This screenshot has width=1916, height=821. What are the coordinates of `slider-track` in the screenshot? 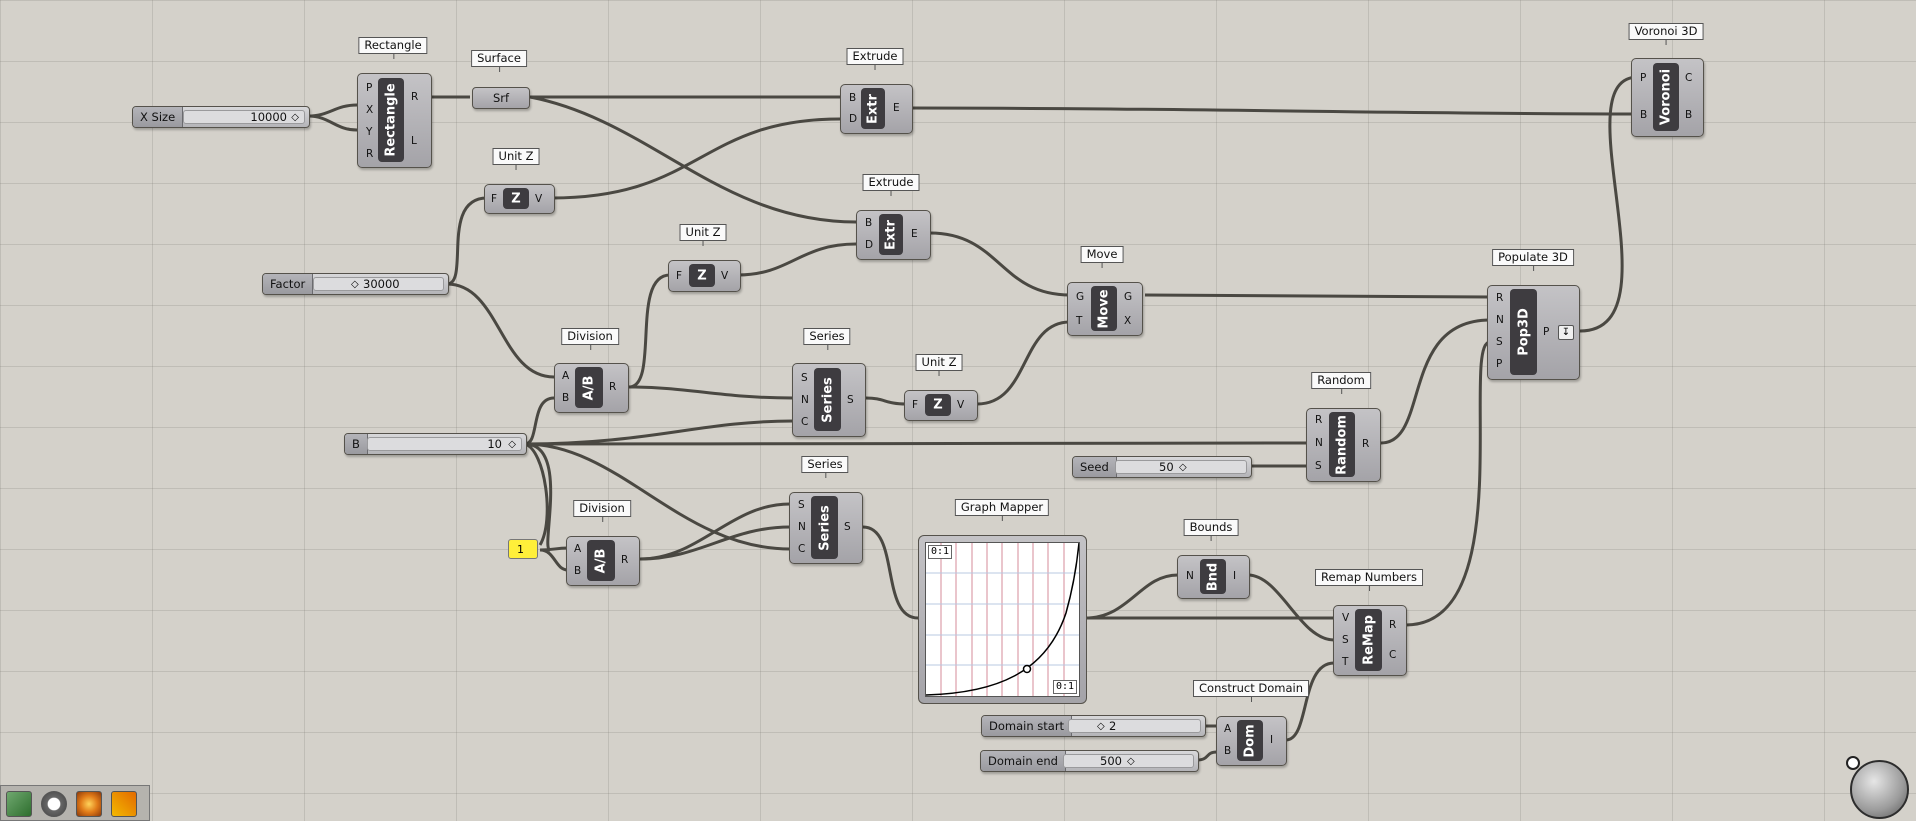 It's located at (1134, 726).